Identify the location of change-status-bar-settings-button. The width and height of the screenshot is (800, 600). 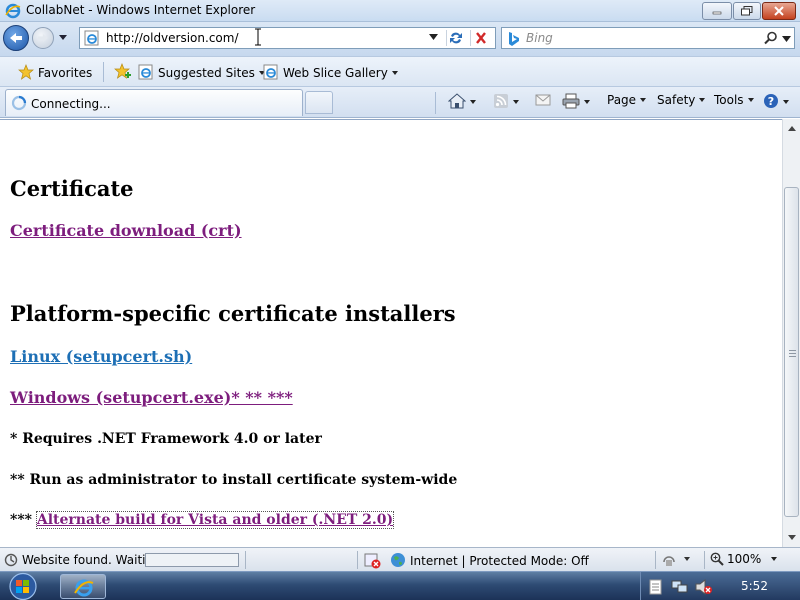
(677, 561).